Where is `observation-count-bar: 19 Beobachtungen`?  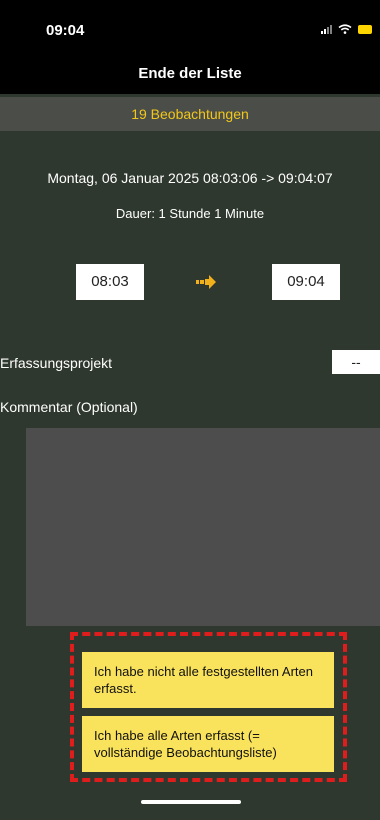 observation-count-bar: 19 Beobachtungen is located at coordinates (190, 114).